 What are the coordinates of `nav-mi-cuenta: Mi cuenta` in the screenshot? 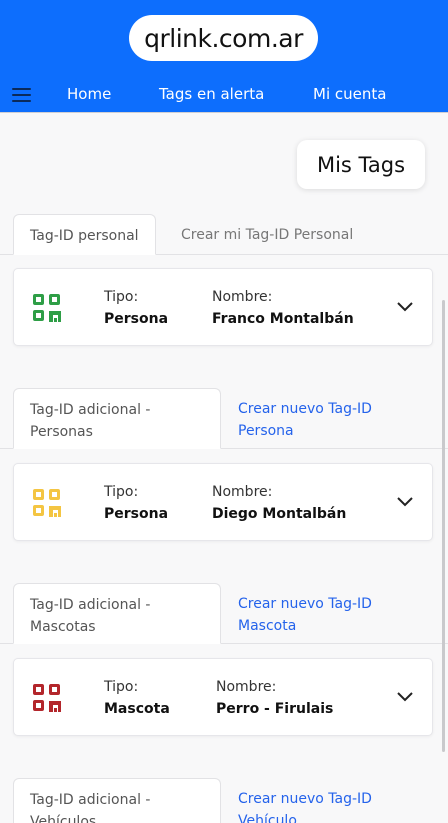 It's located at (349, 94).